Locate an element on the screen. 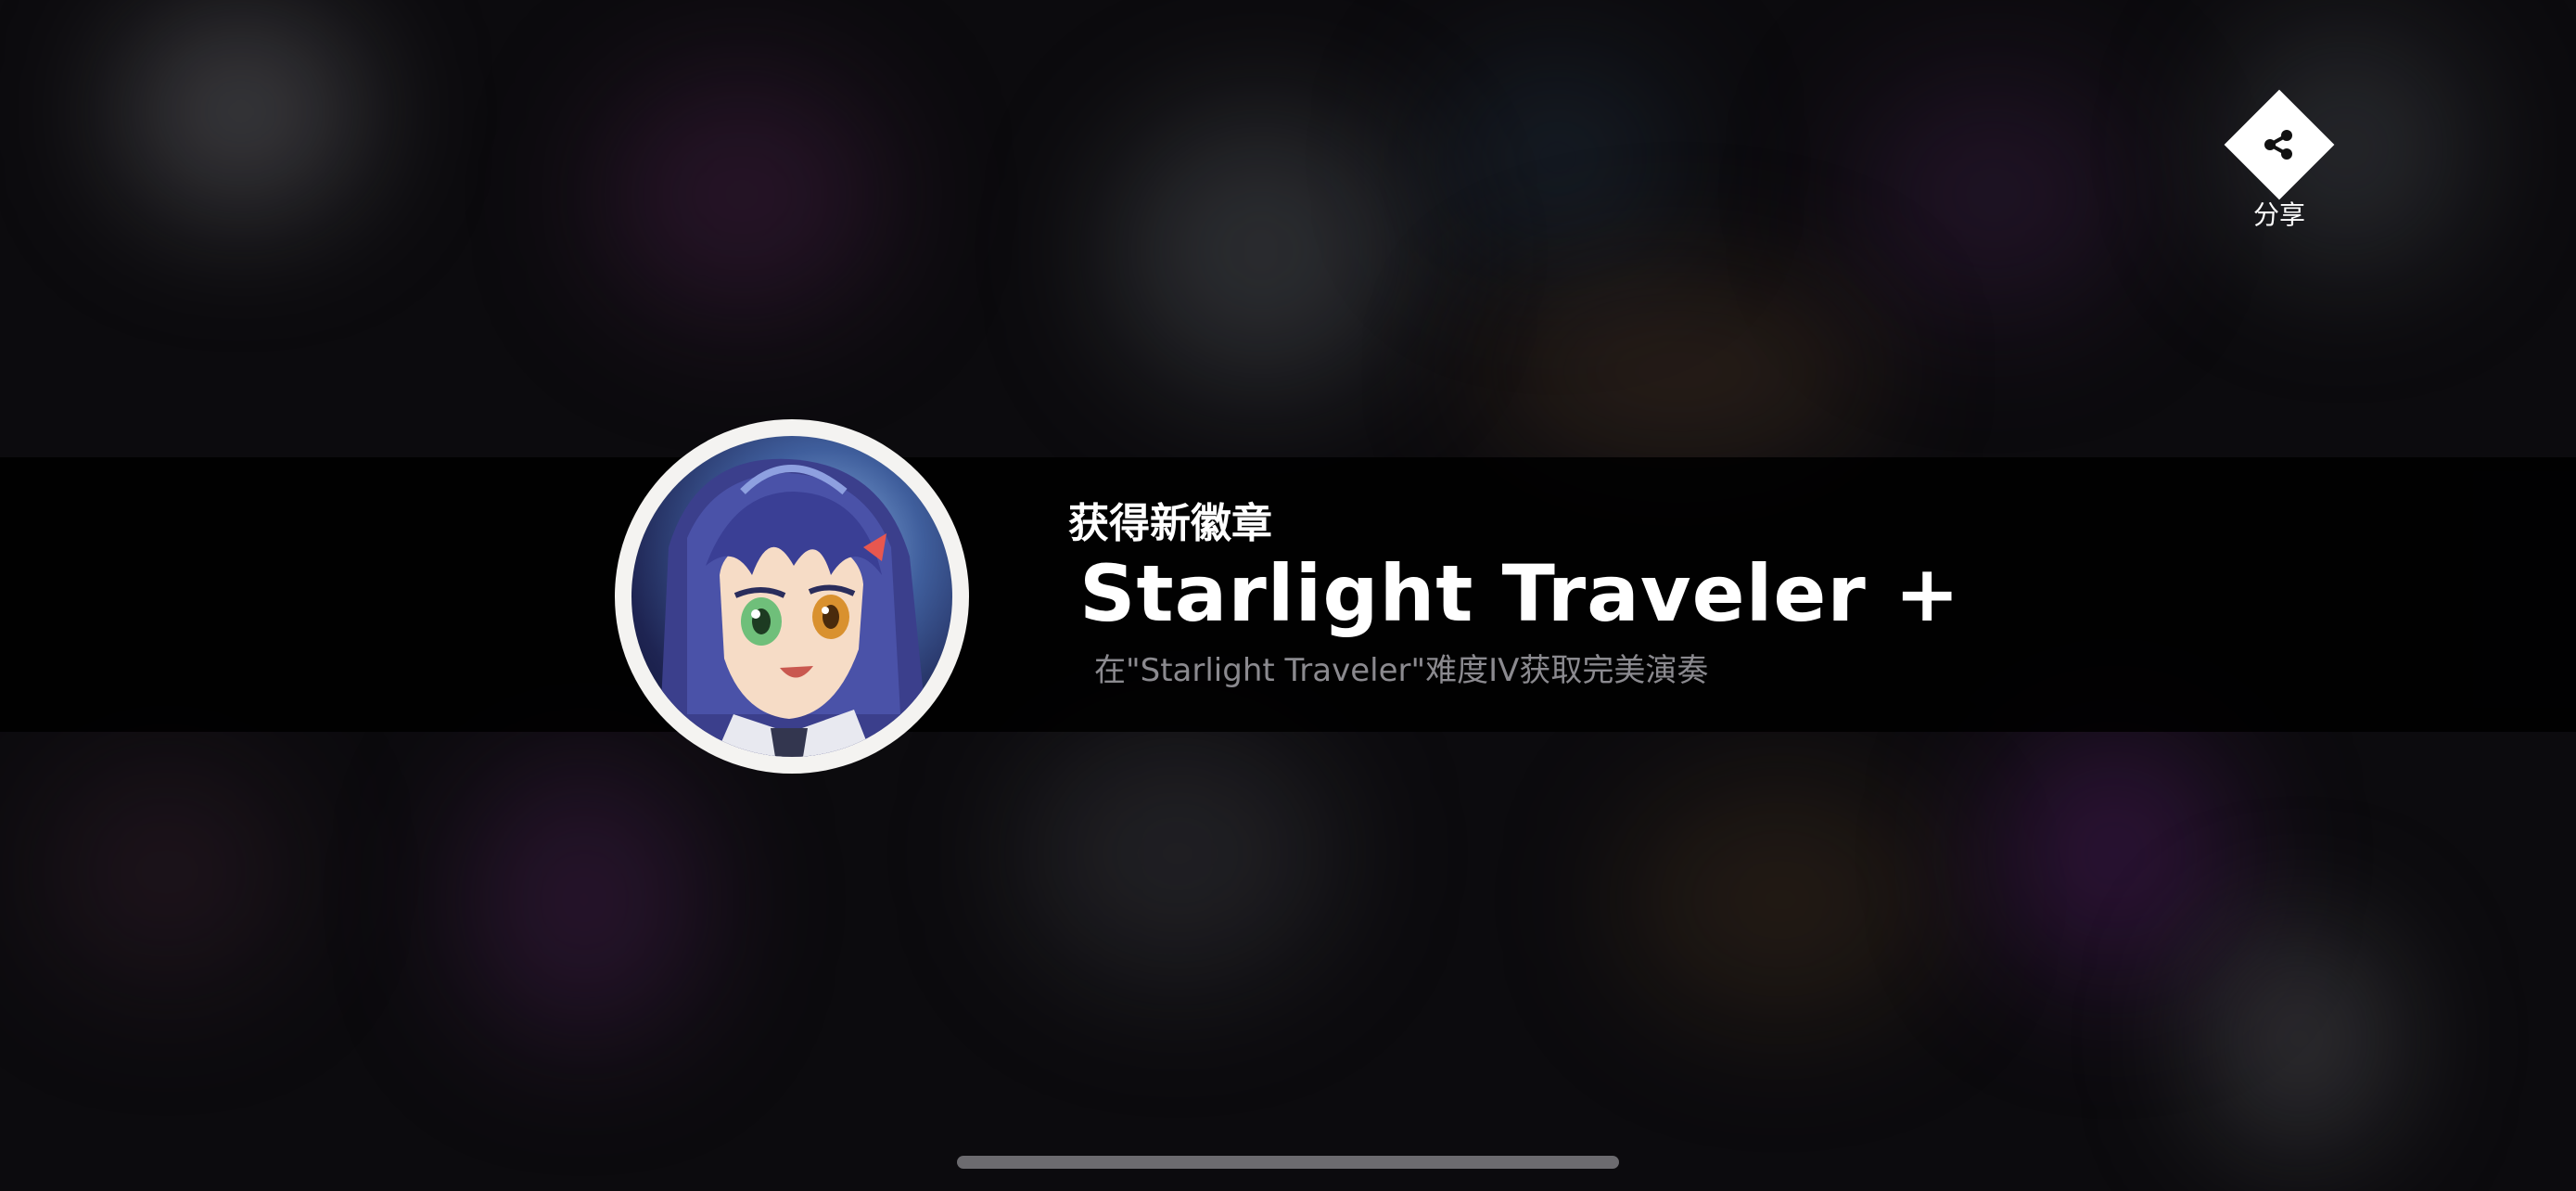 Image resolution: width=2576 pixels, height=1191 pixels. share-button: 分享 is located at coordinates (2278, 165).